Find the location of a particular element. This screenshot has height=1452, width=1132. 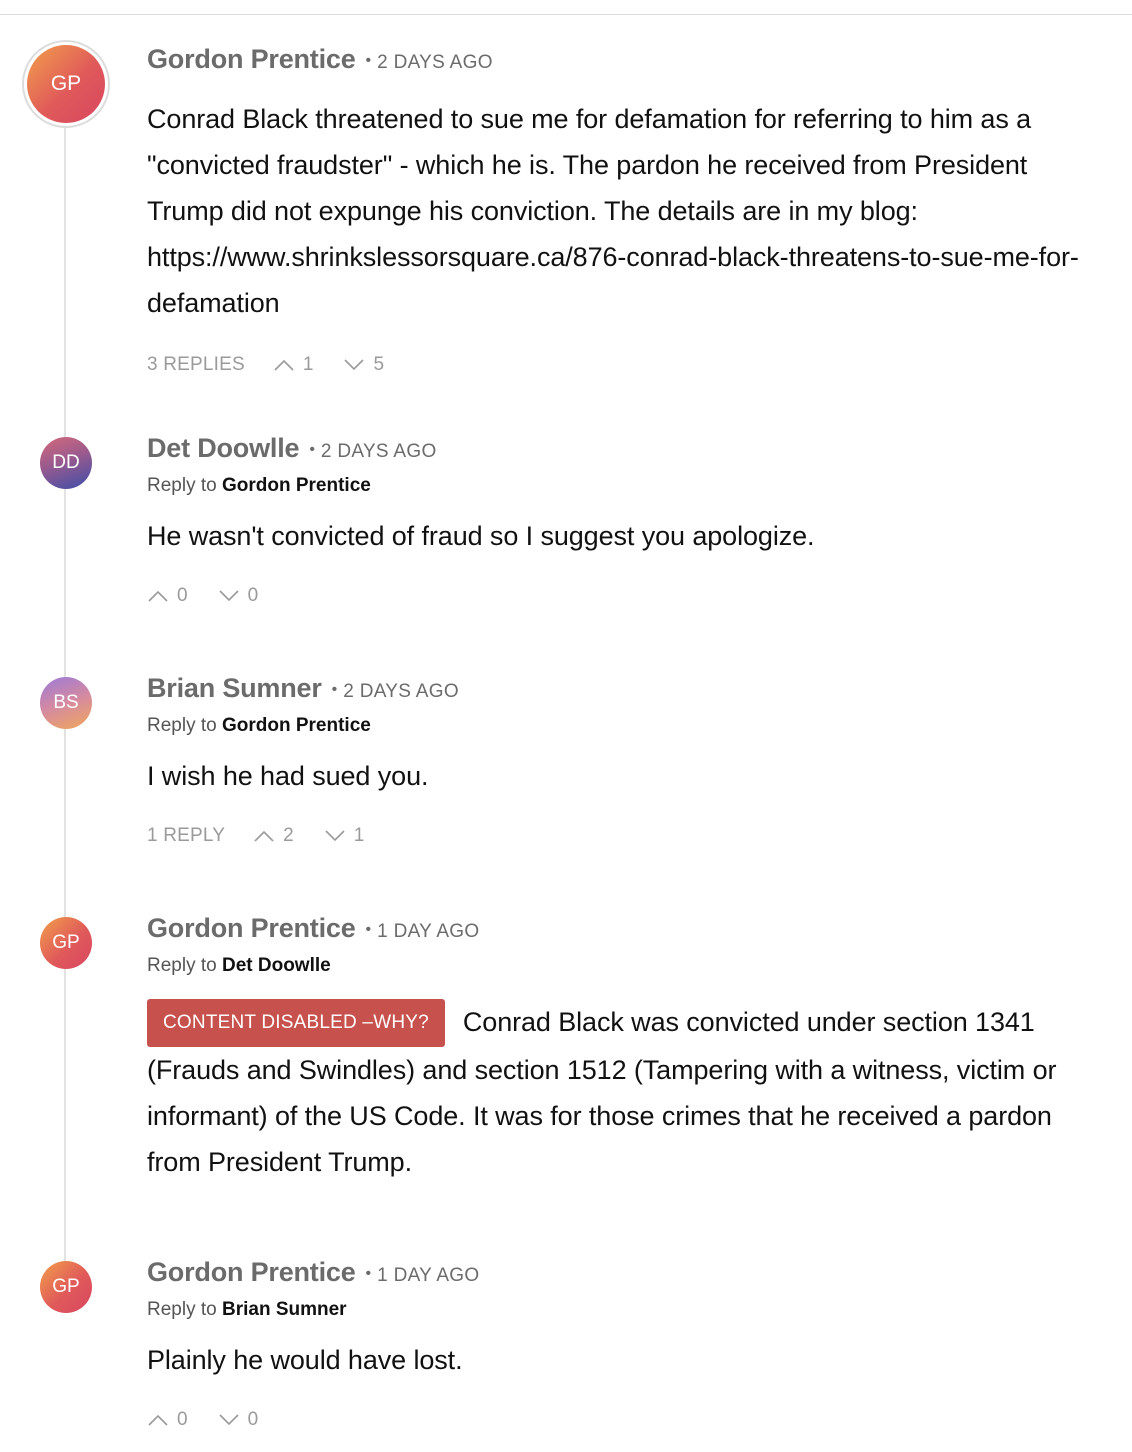

author-name: Det Doowlle is located at coordinates (223, 448).